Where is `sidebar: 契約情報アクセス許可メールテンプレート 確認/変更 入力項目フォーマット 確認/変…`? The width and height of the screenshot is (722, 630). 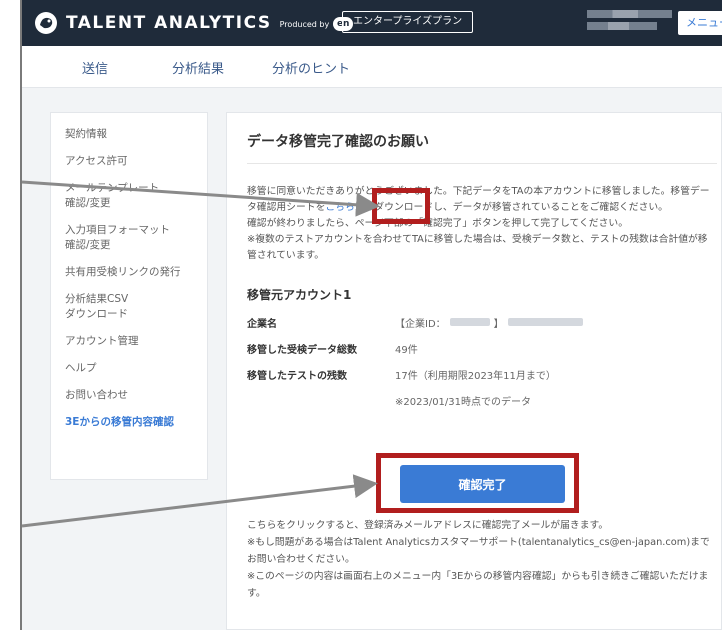
sidebar: 契約情報アクセス許可メールテンプレート 確認/変更 入力項目フォーマット 確認/変… is located at coordinates (129, 296).